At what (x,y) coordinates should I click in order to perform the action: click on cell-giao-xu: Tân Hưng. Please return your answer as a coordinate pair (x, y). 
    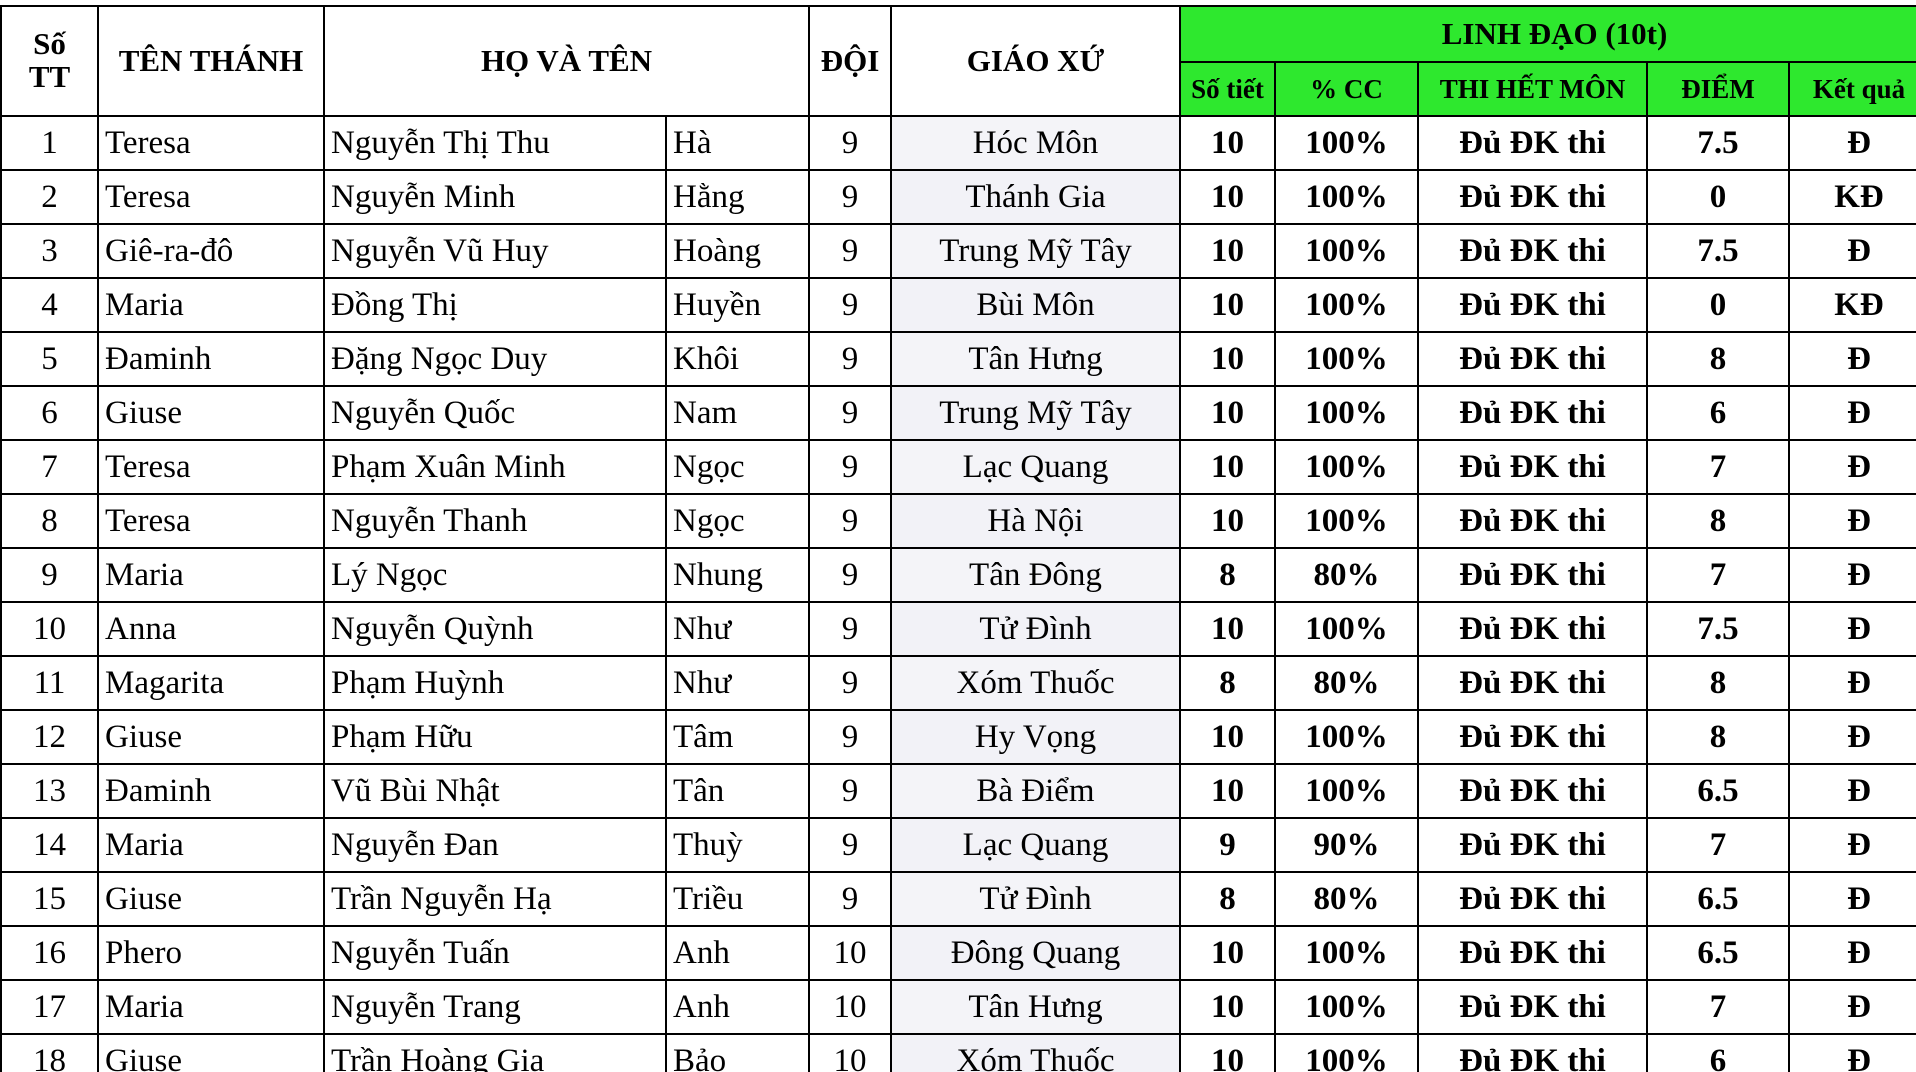
    Looking at the image, I should click on (1035, 1007).